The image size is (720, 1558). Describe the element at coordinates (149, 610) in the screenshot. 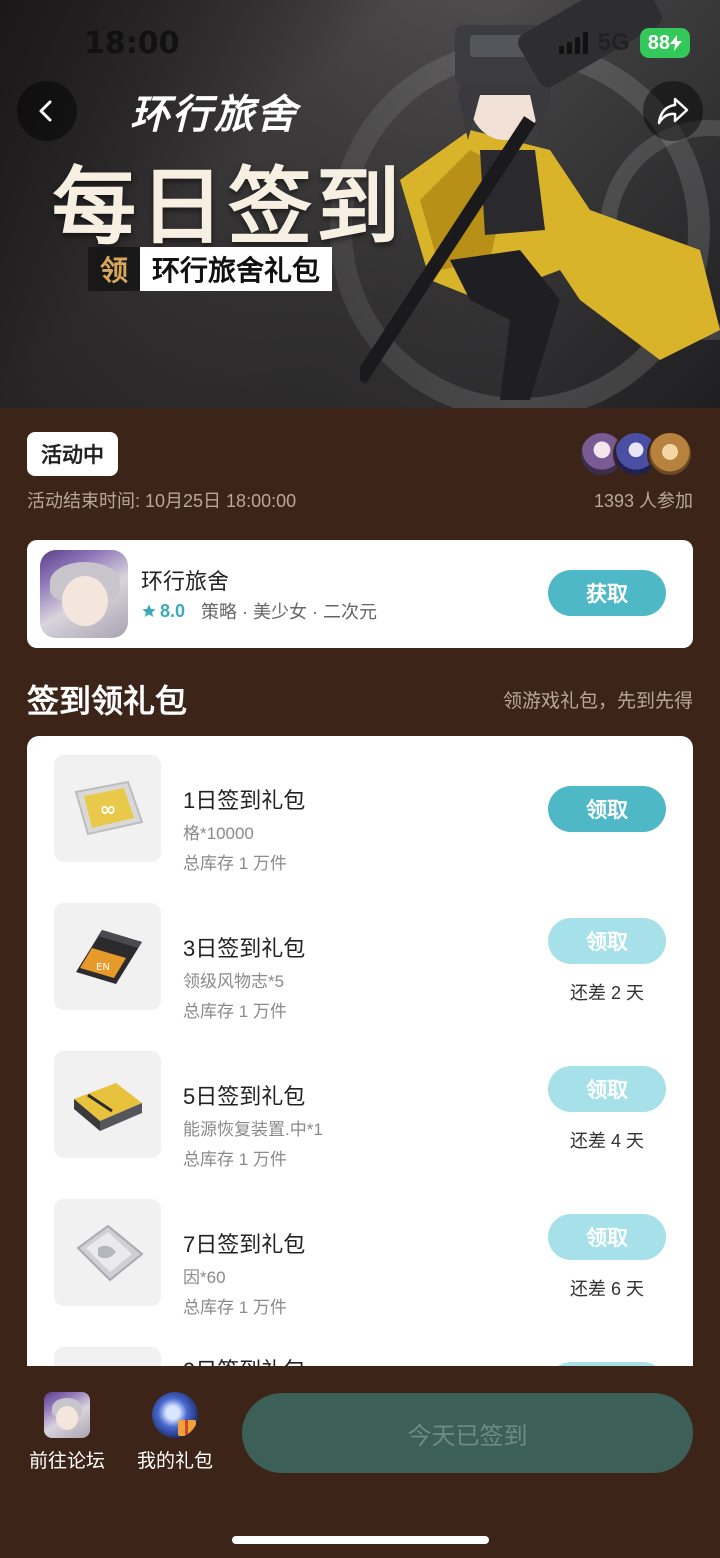

I see `star-icon` at that location.